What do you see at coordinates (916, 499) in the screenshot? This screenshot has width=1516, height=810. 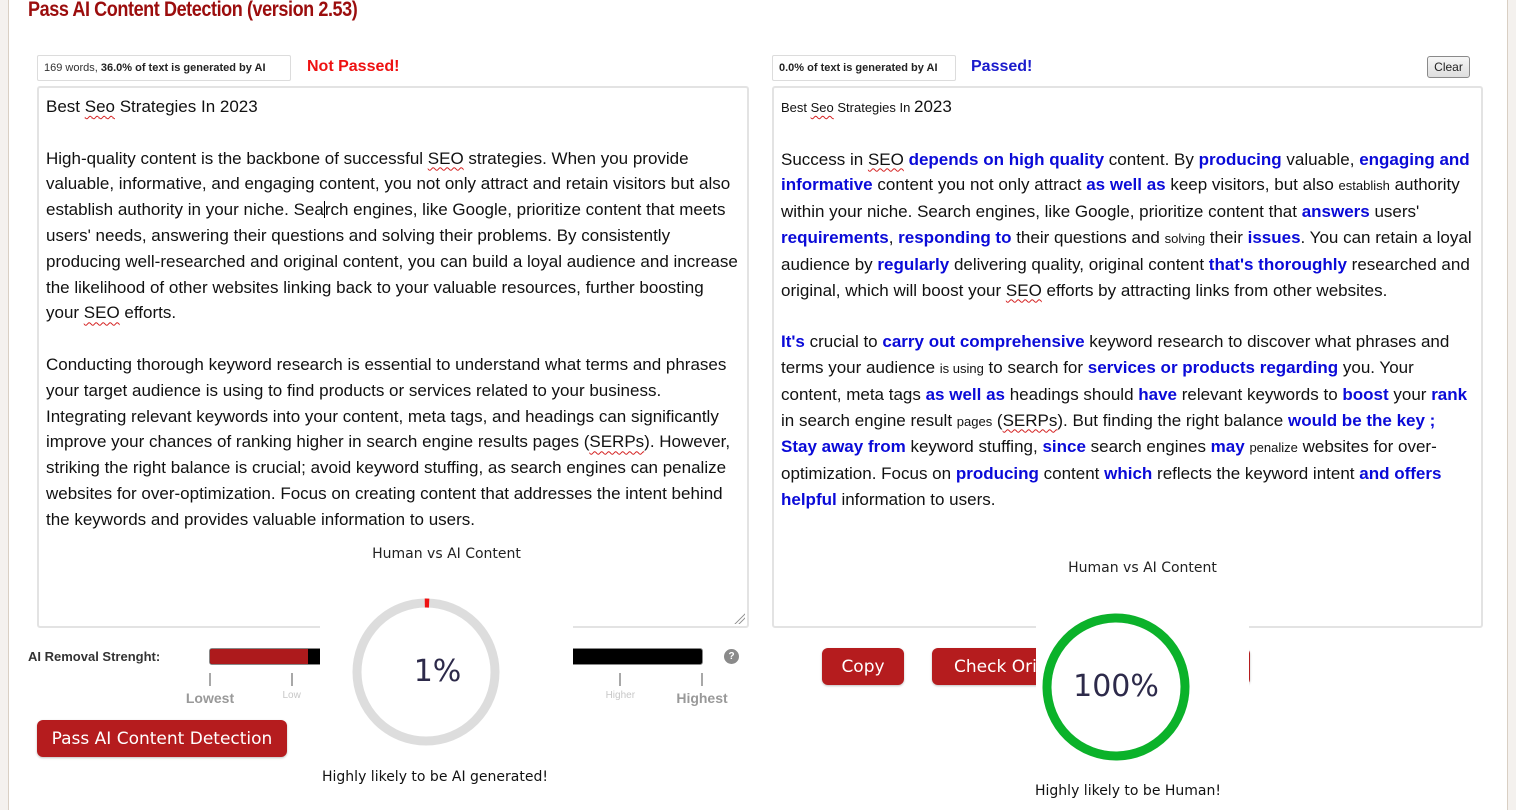 I see `text-segment: information to users.` at bounding box center [916, 499].